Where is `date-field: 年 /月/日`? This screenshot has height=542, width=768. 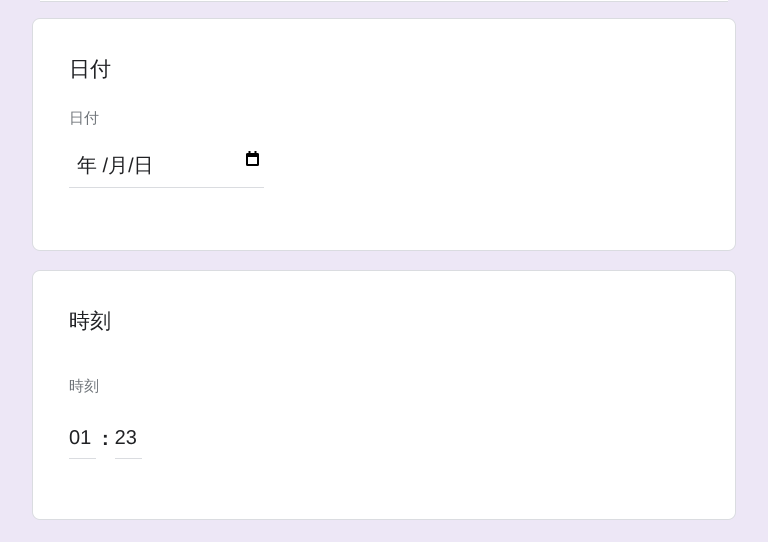
date-field: 年 /月/日 is located at coordinates (166, 167).